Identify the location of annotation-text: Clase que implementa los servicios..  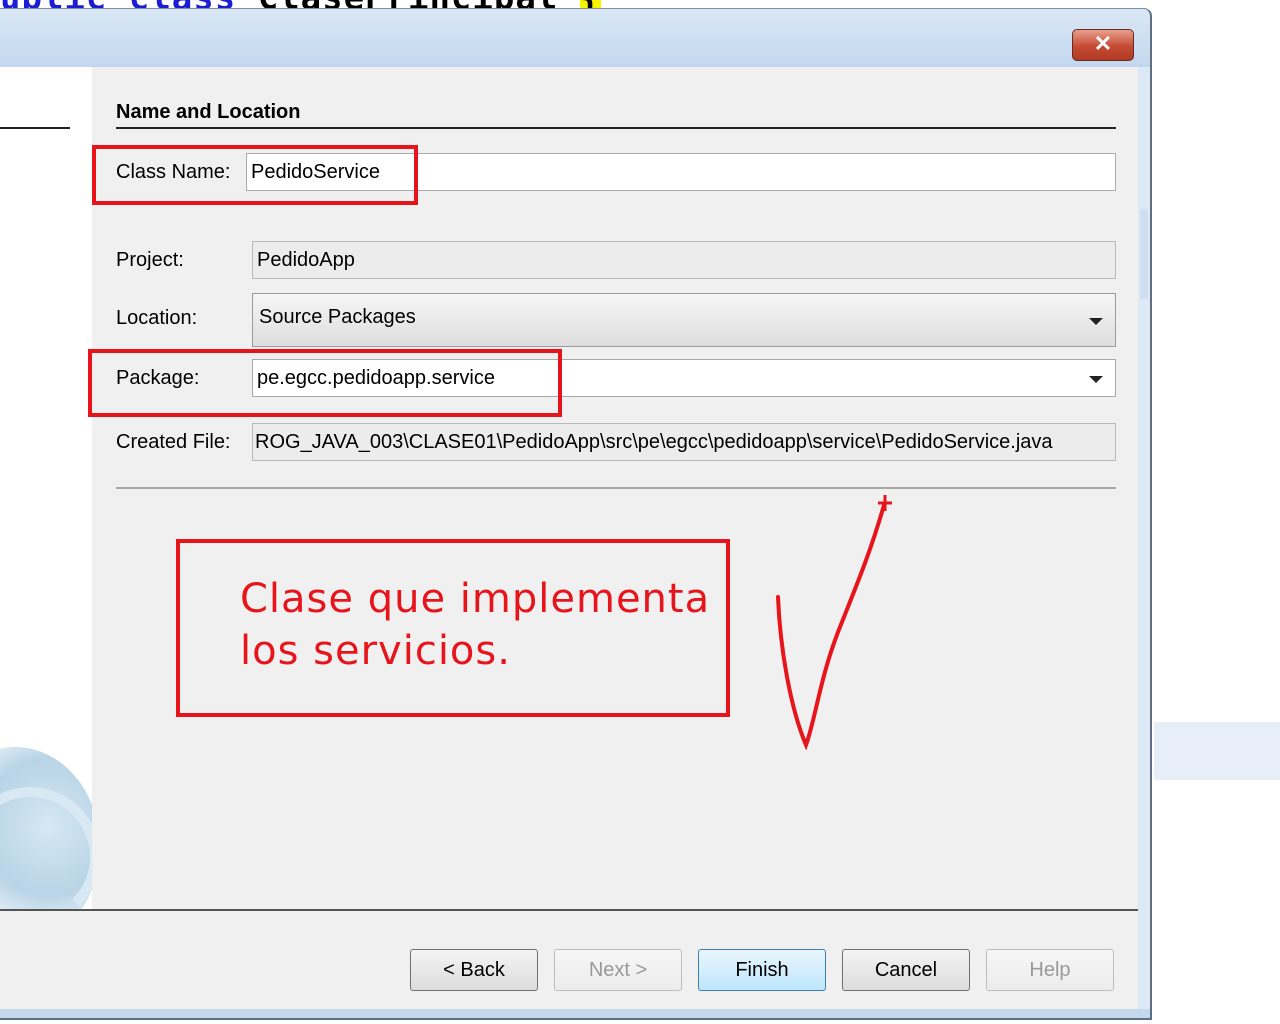
(475, 625).